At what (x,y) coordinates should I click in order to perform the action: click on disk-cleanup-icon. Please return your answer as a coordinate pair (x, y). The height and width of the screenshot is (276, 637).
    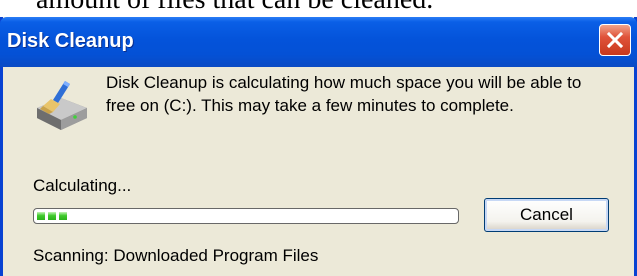
    Looking at the image, I should click on (62, 105).